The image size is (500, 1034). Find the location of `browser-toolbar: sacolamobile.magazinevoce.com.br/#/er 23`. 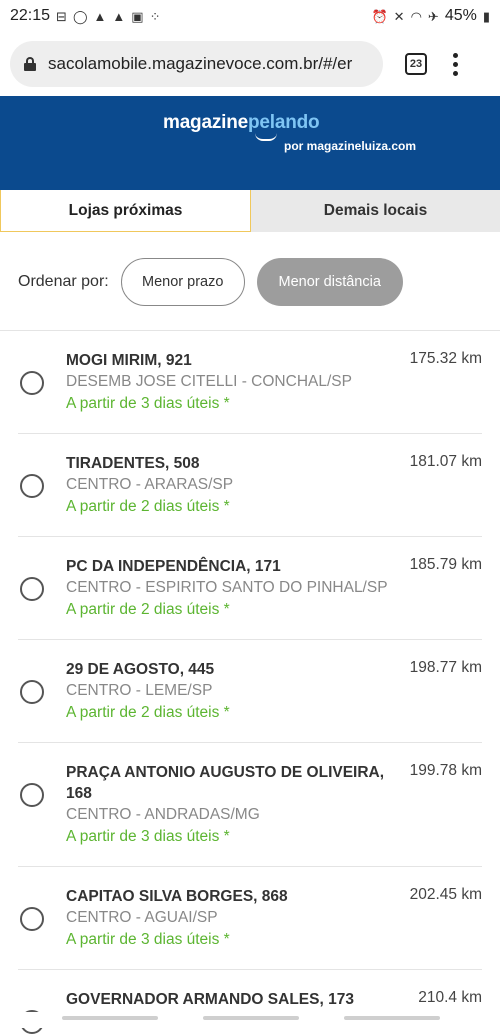

browser-toolbar: sacolamobile.magazinevoce.com.br/#/er 23 is located at coordinates (250, 64).